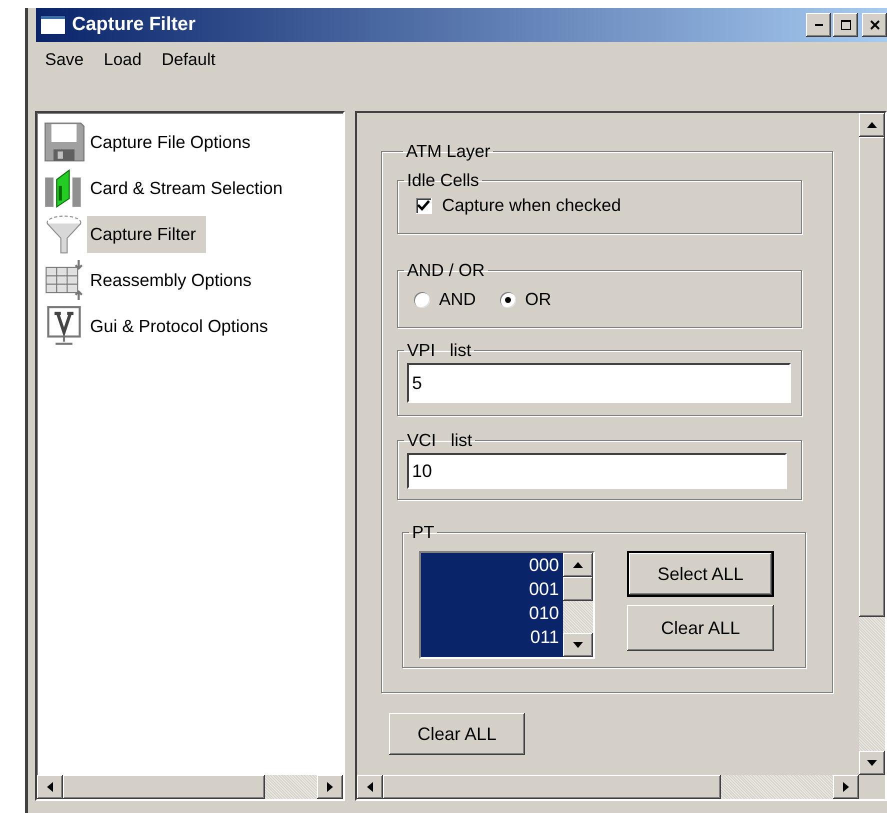 The height and width of the screenshot is (813, 887). I want to click on close-button, so click(874, 25).